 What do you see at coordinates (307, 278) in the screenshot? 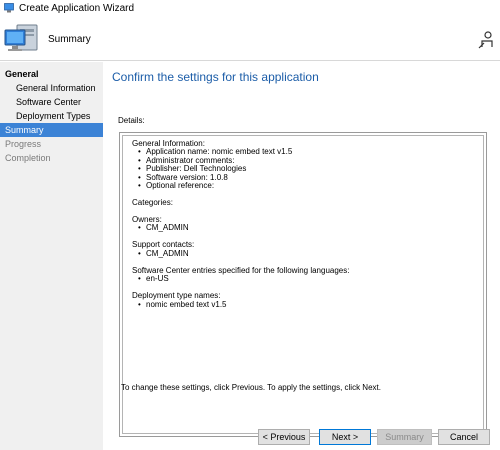
I see `detail-item: en-US` at bounding box center [307, 278].